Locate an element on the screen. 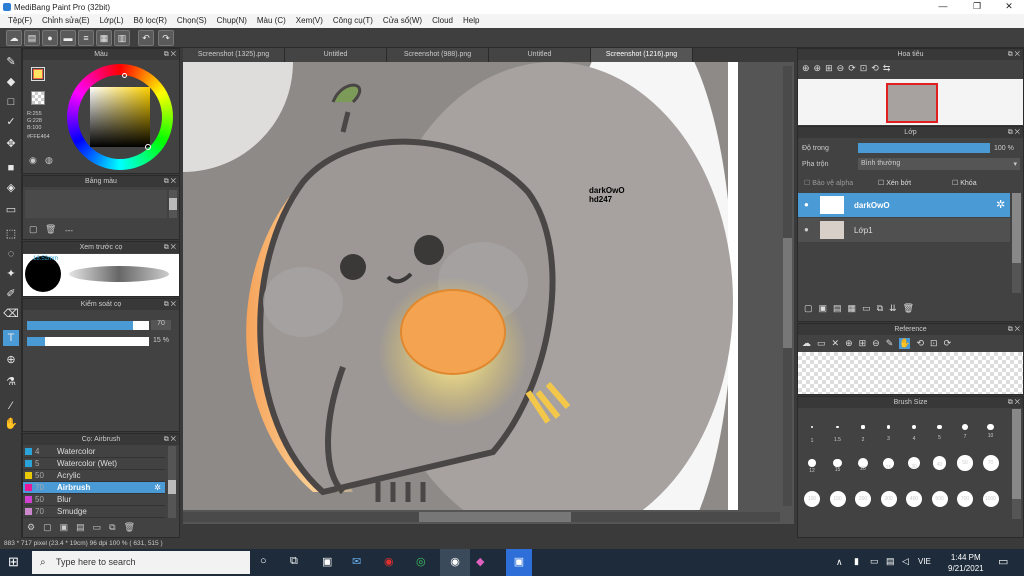 This screenshot has width=1024, height=576. menu-layer: Lớp(L) is located at coordinates (112, 21).